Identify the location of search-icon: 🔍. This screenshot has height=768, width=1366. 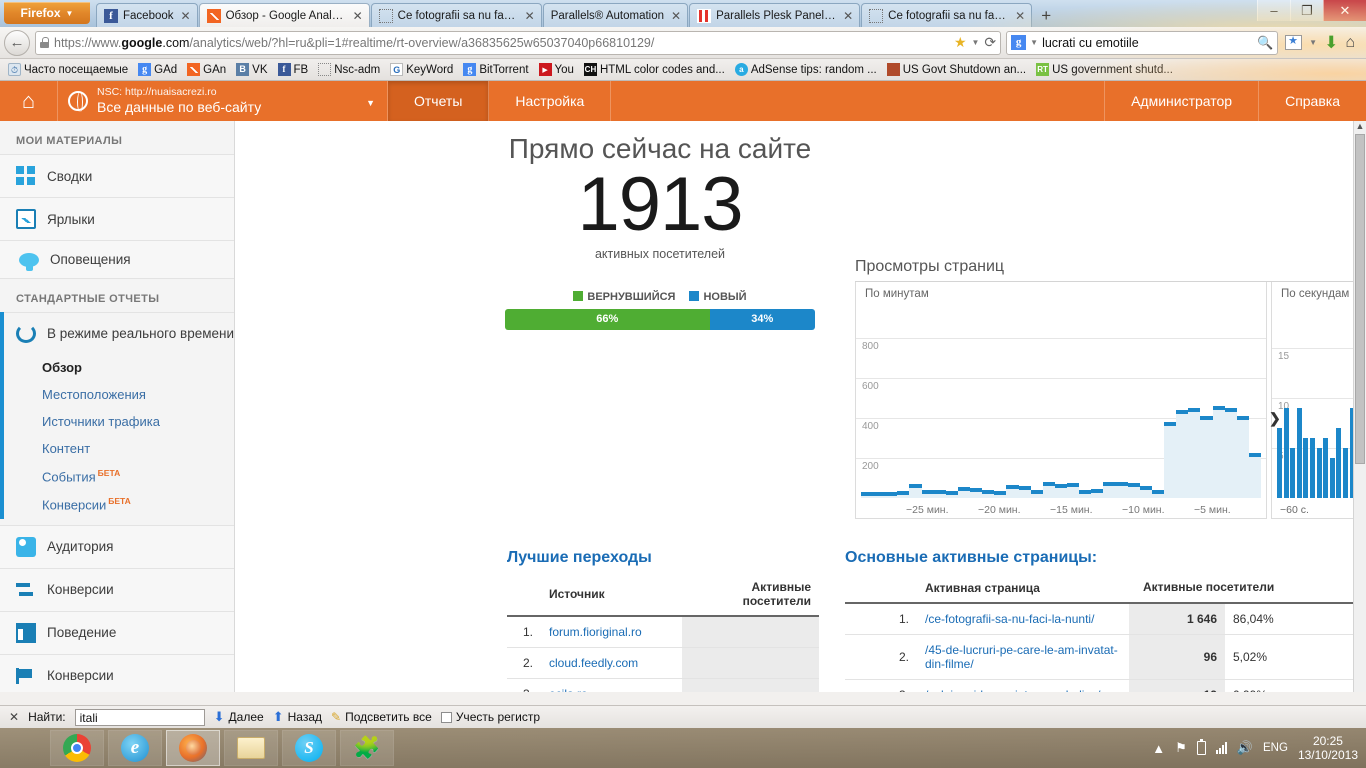
(1265, 43).